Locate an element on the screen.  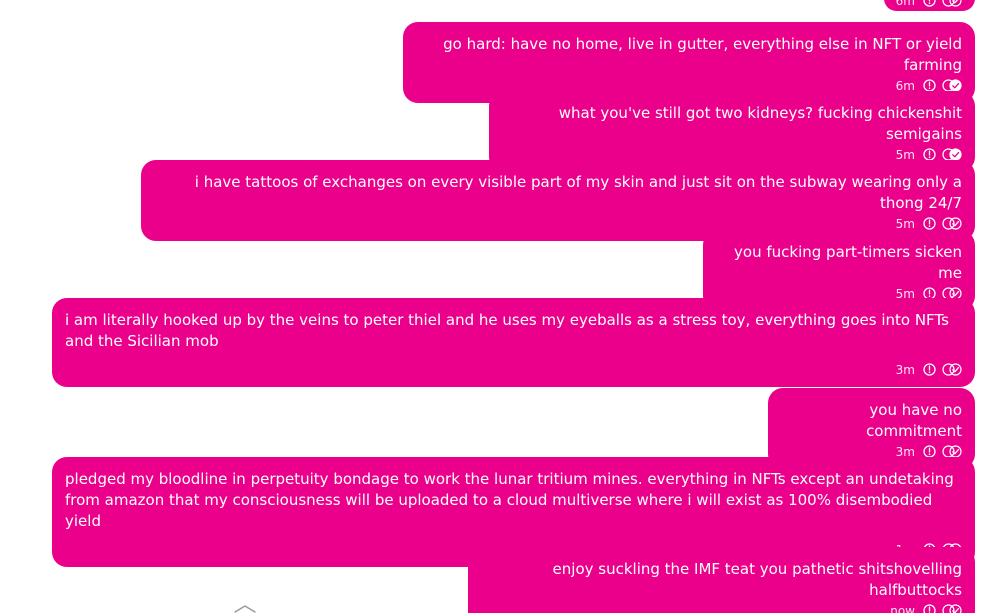
message-meta: 3m is located at coordinates (513, 369).